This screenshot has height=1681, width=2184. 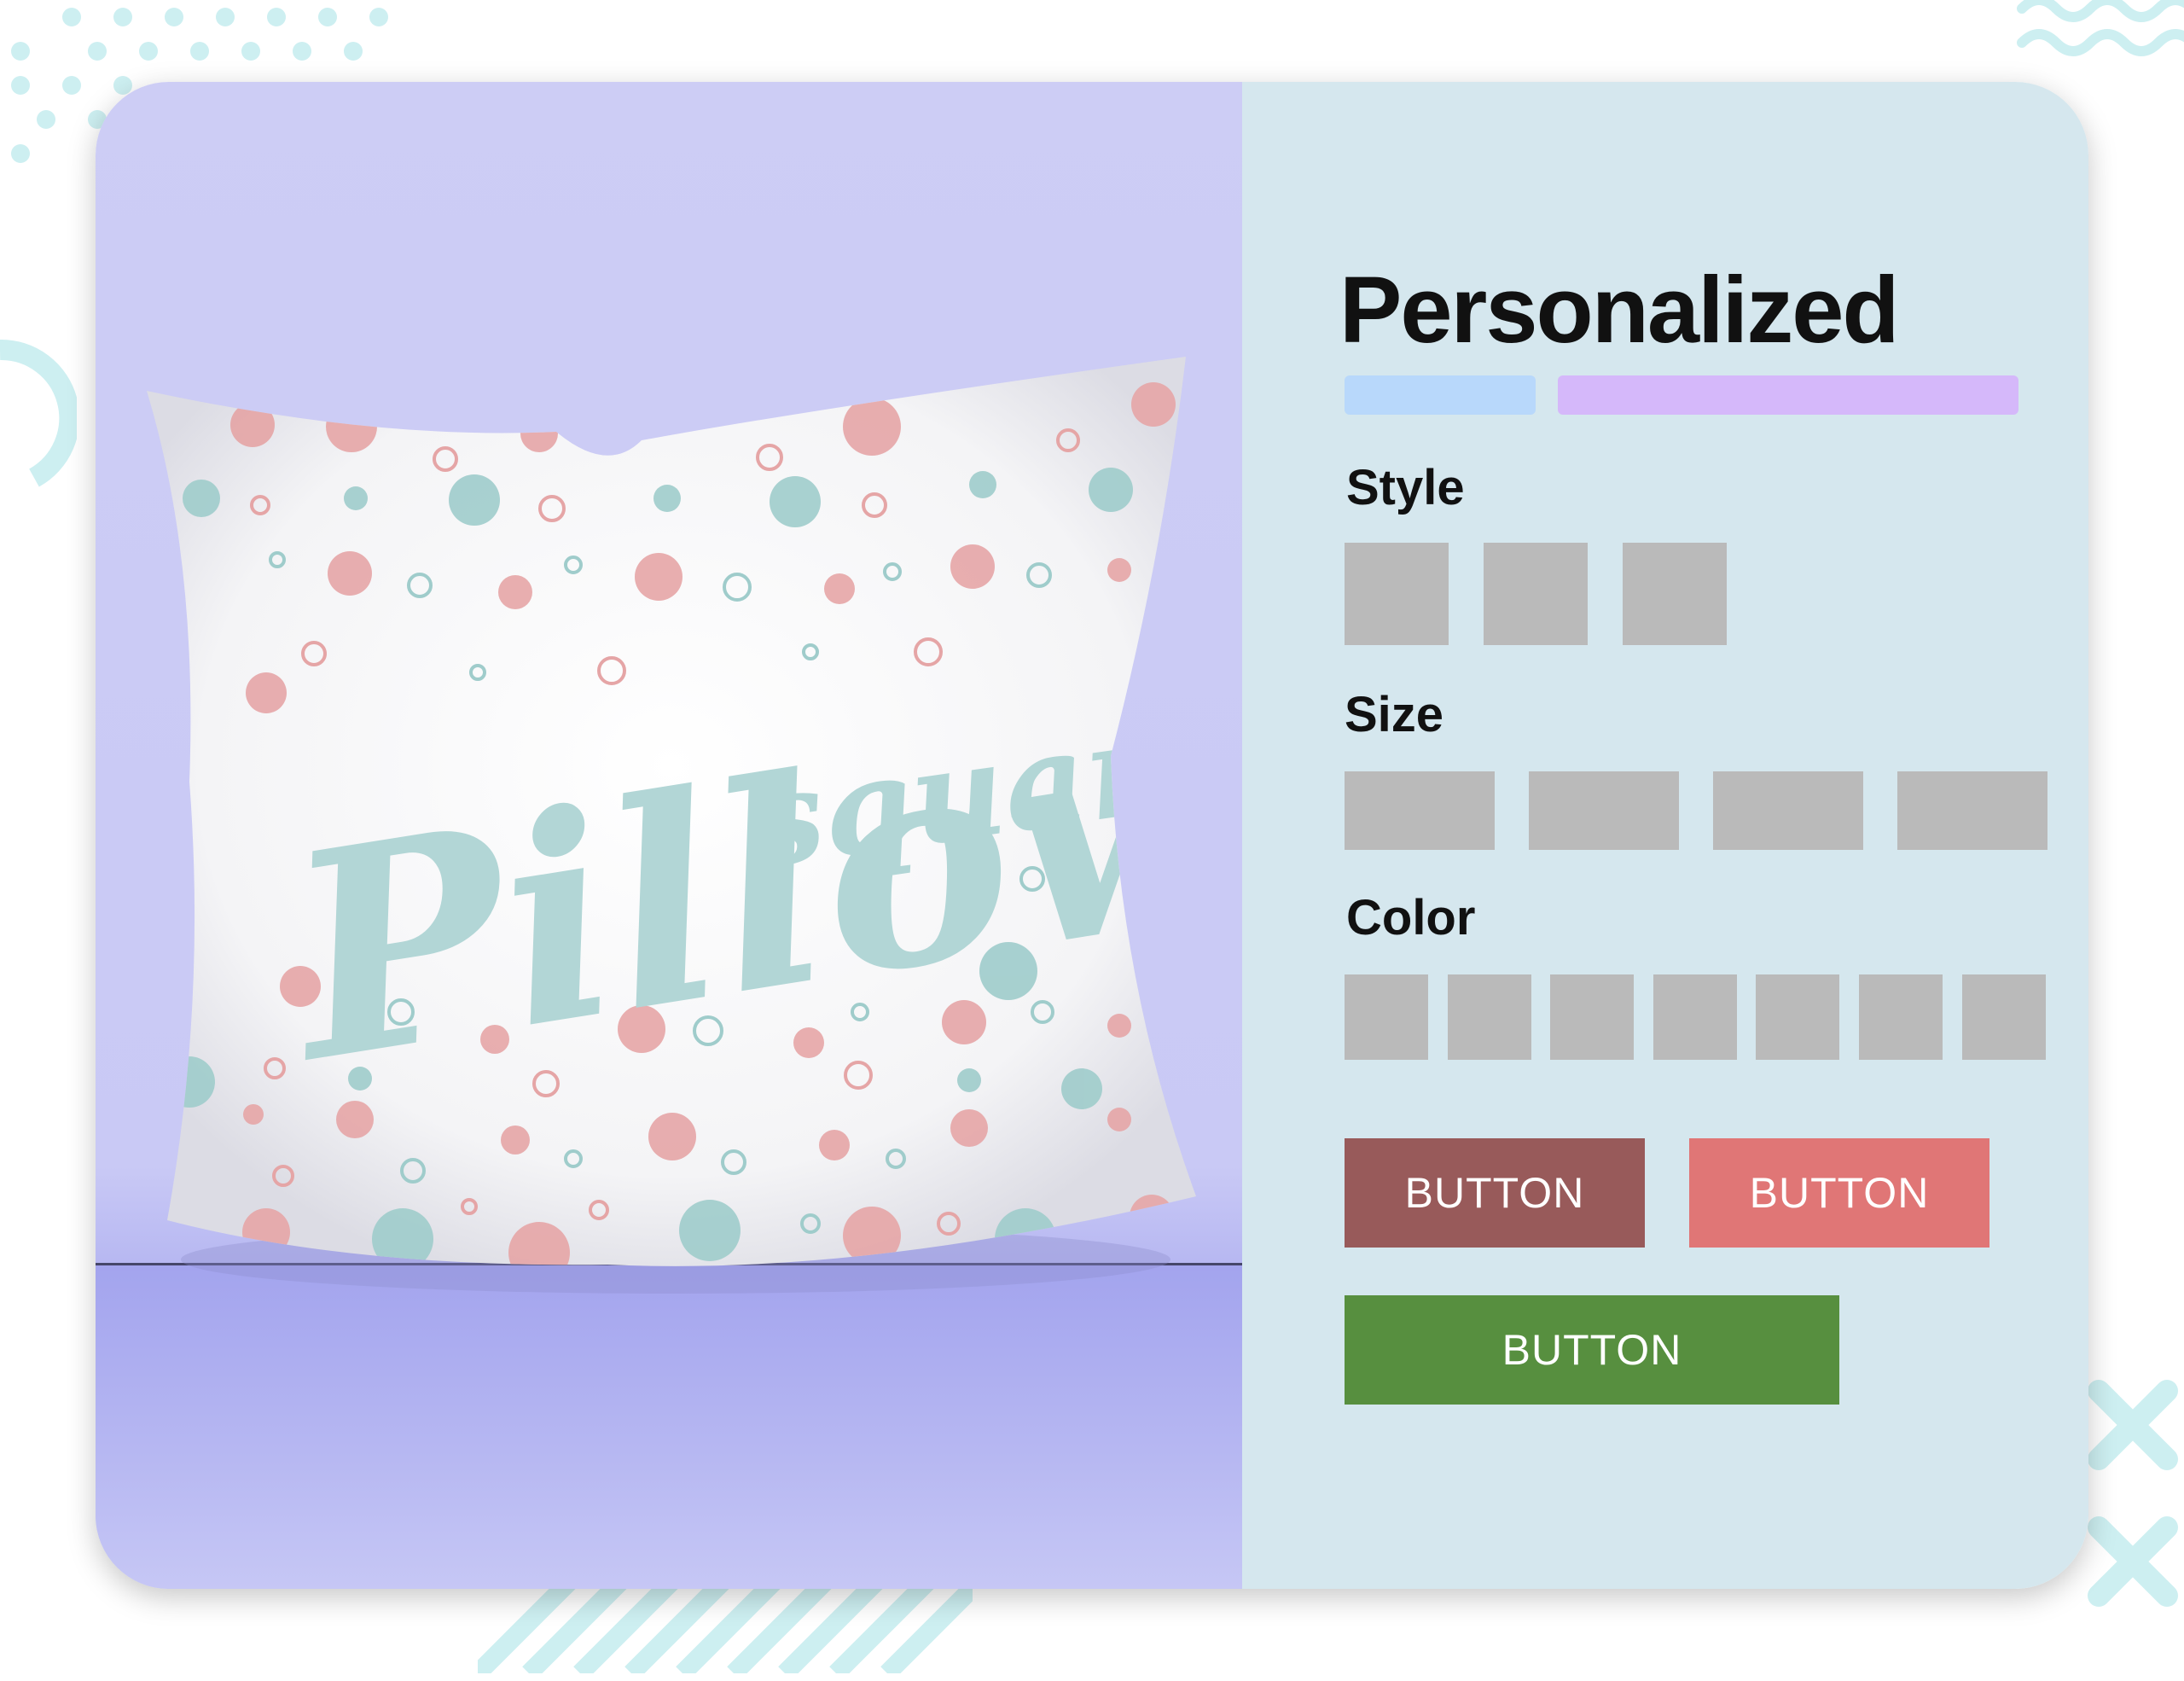 What do you see at coordinates (39, 413) in the screenshot?
I see `arc-decoration` at bounding box center [39, 413].